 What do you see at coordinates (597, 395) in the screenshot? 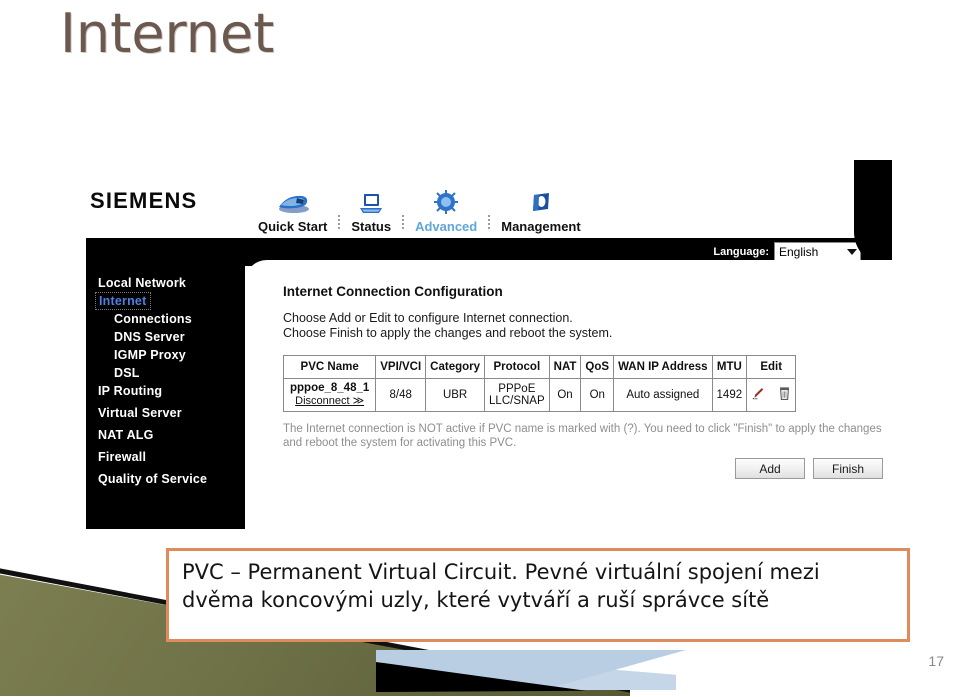
I see `cell-qos: On` at bounding box center [597, 395].